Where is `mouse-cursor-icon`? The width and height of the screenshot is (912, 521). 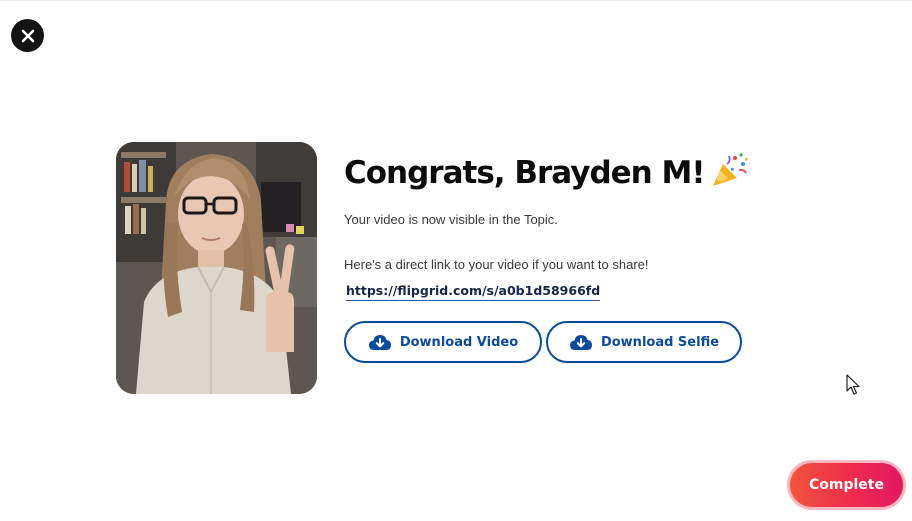
mouse-cursor-icon is located at coordinates (853, 384).